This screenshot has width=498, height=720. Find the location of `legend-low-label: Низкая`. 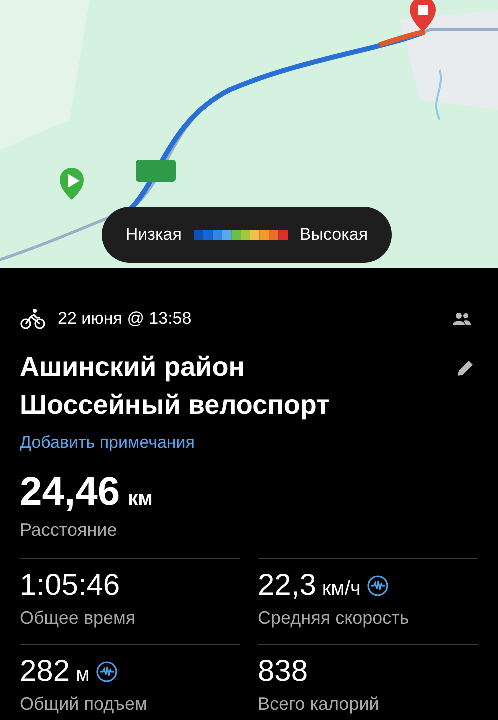

legend-low-label: Низкая is located at coordinates (154, 235).